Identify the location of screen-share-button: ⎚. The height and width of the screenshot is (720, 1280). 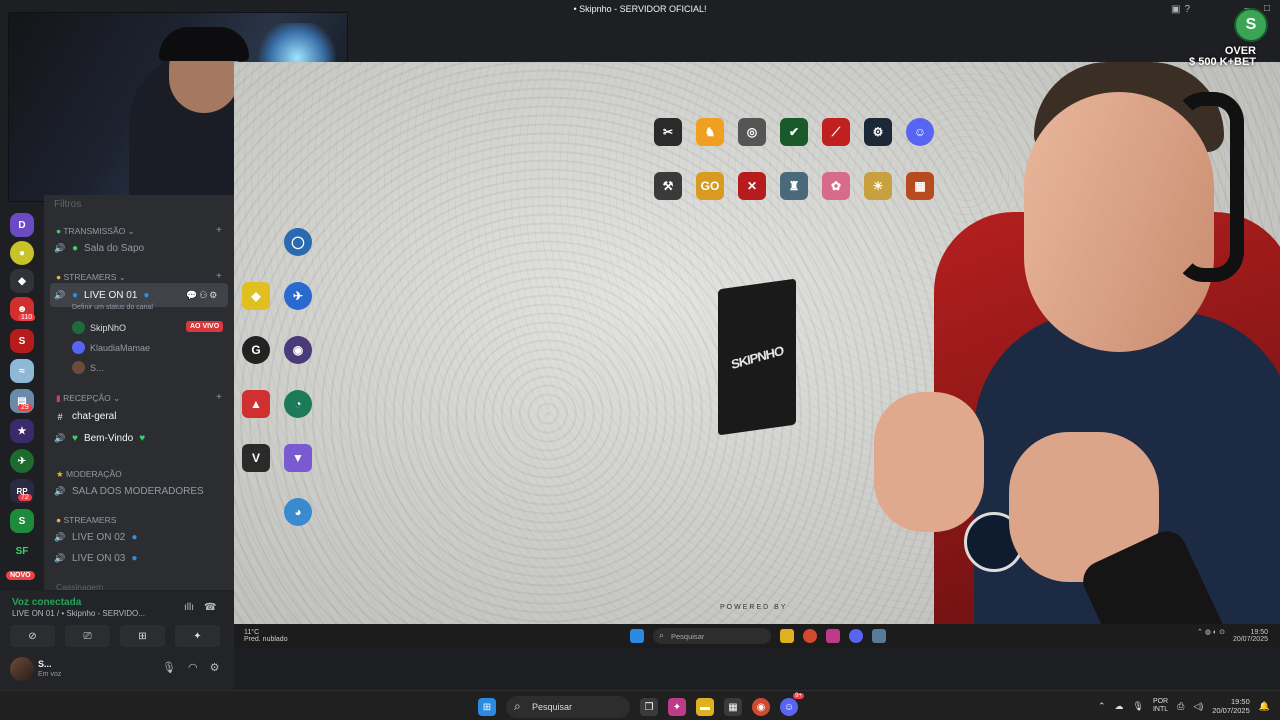
(87, 636).